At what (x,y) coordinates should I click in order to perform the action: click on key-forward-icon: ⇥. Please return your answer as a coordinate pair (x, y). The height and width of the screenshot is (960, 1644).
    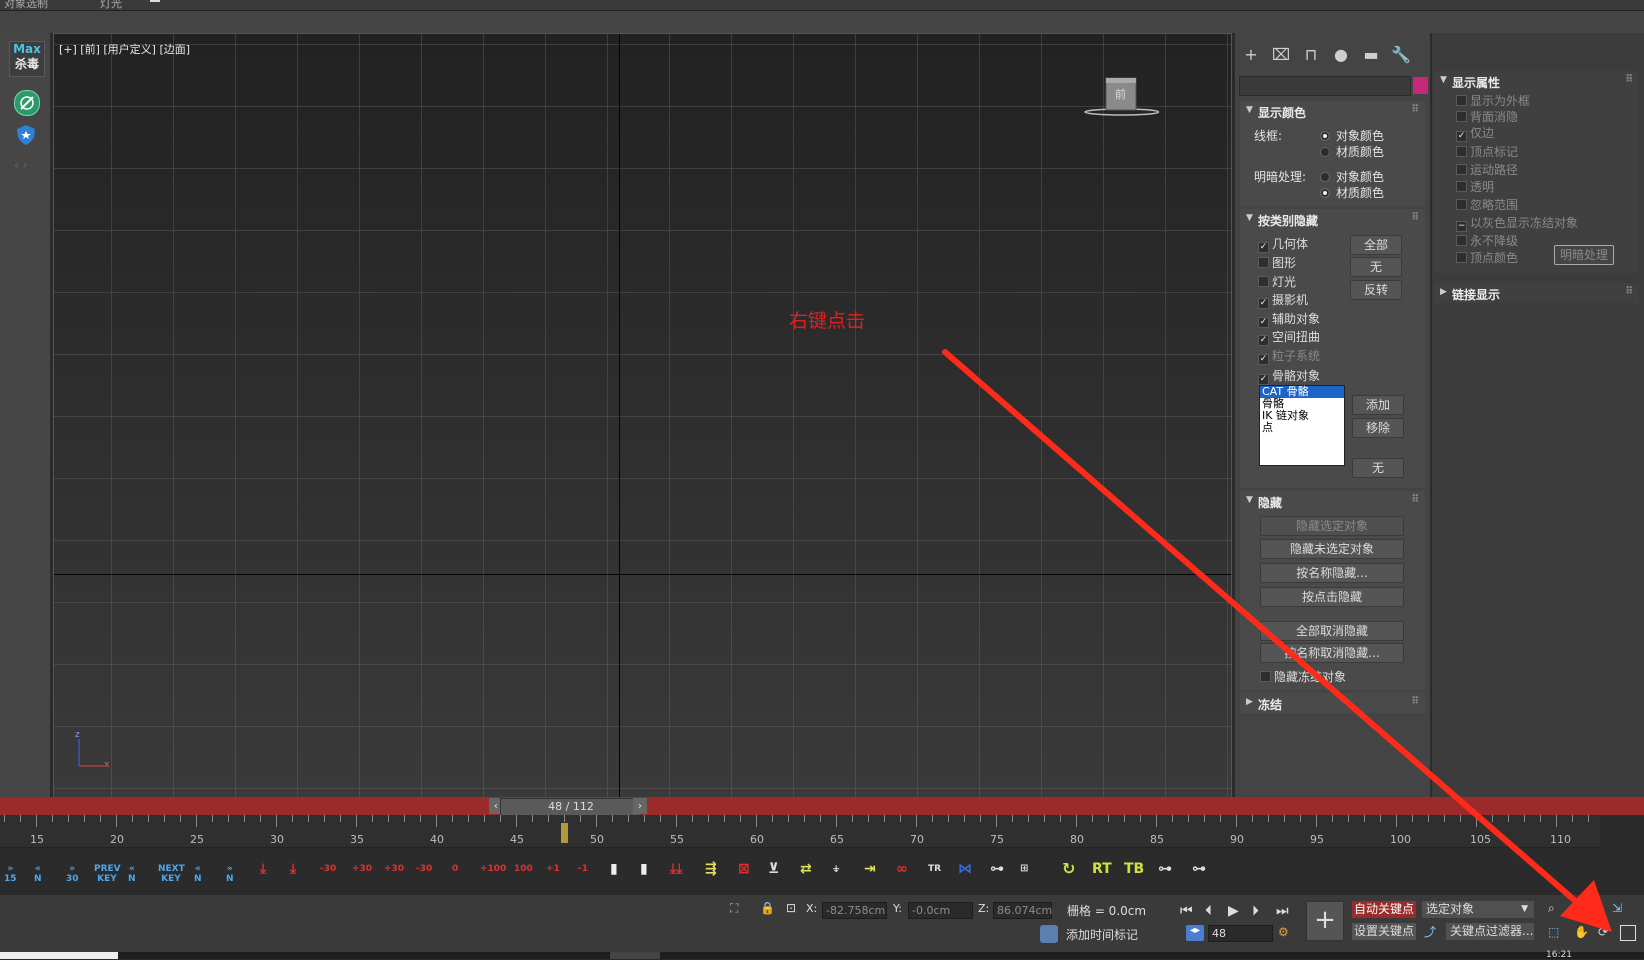
    Looking at the image, I should click on (870, 869).